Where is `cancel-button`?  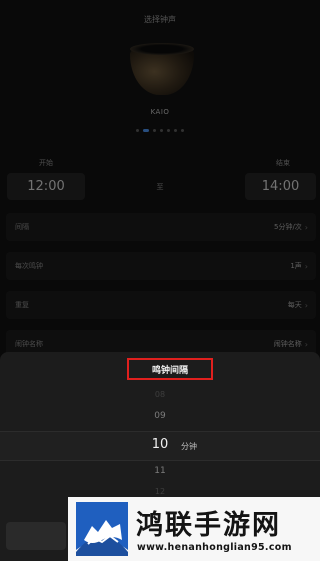
cancel-button is located at coordinates (36, 536).